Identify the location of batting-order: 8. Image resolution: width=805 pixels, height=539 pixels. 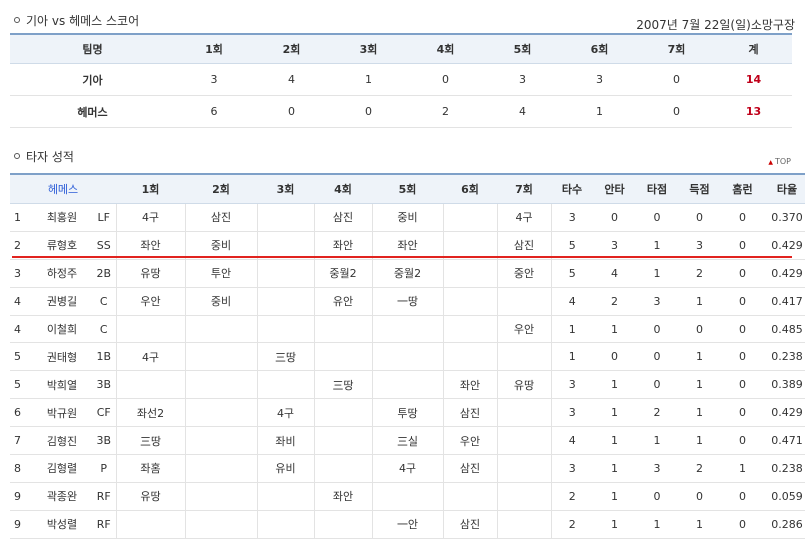
(21, 468).